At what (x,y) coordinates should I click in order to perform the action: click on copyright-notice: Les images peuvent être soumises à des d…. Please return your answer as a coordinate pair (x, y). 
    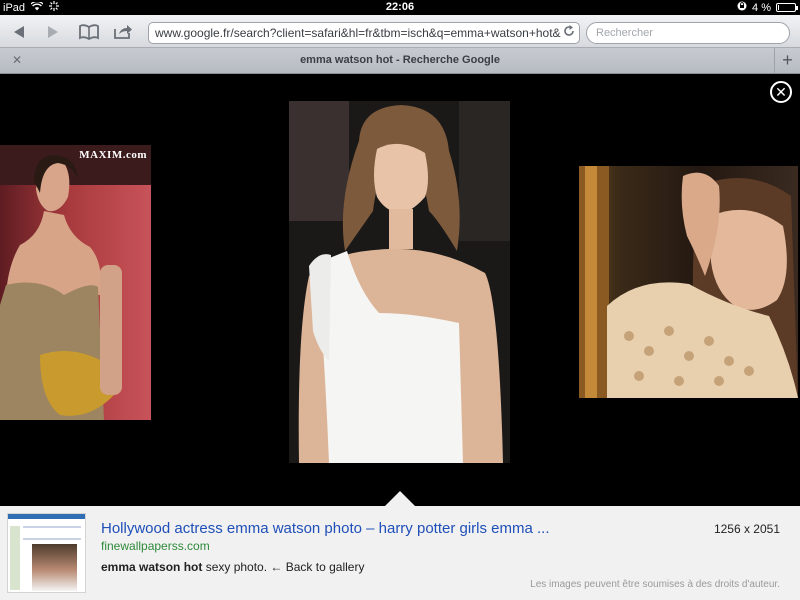
    Looking at the image, I should click on (655, 584).